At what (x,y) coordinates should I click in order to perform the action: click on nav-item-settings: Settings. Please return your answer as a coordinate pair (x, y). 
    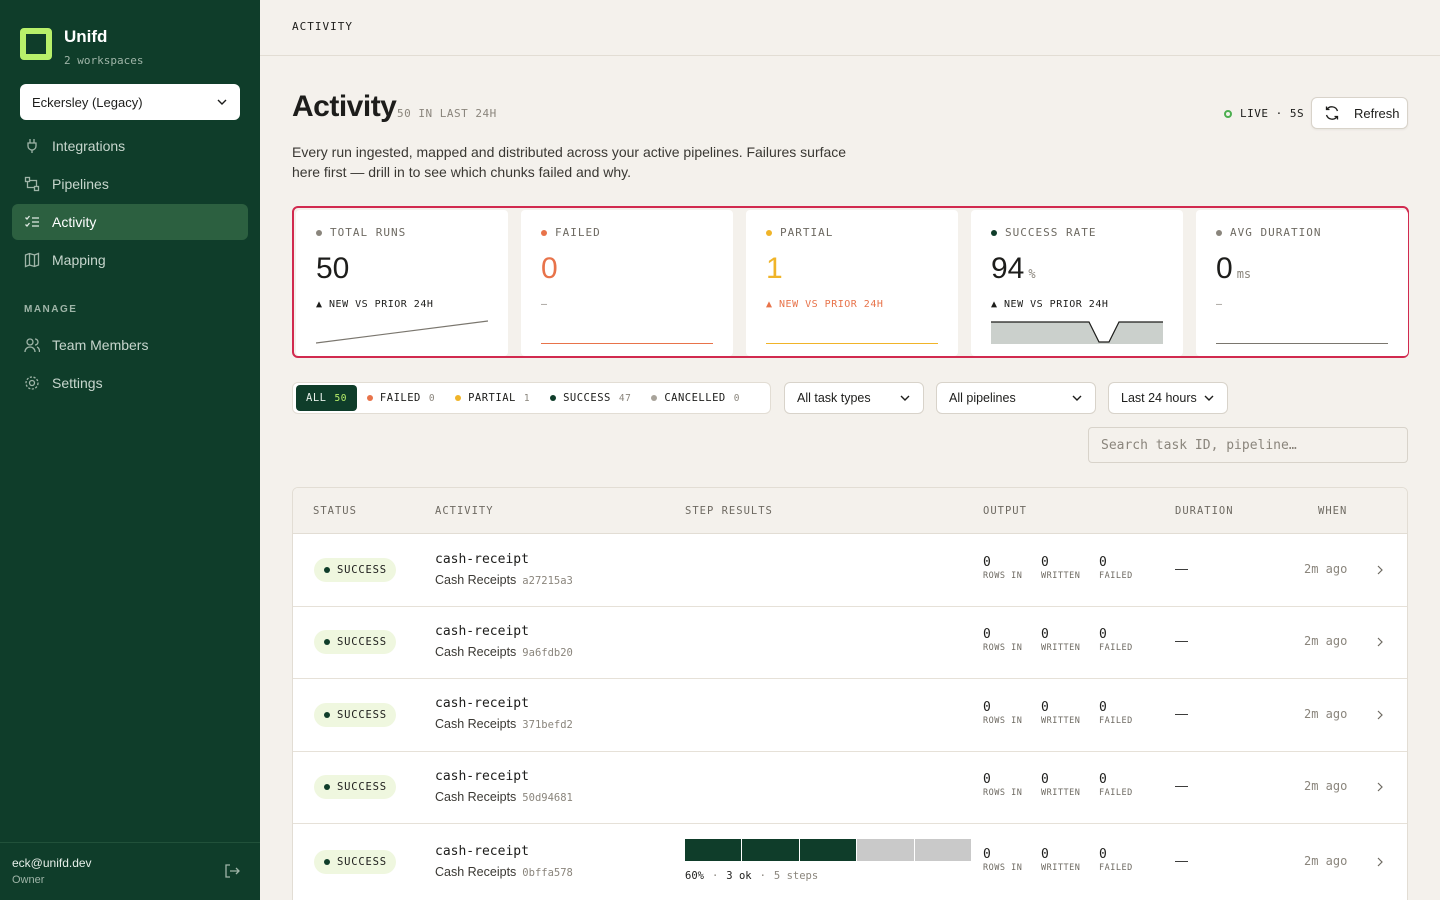
    Looking at the image, I should click on (130, 383).